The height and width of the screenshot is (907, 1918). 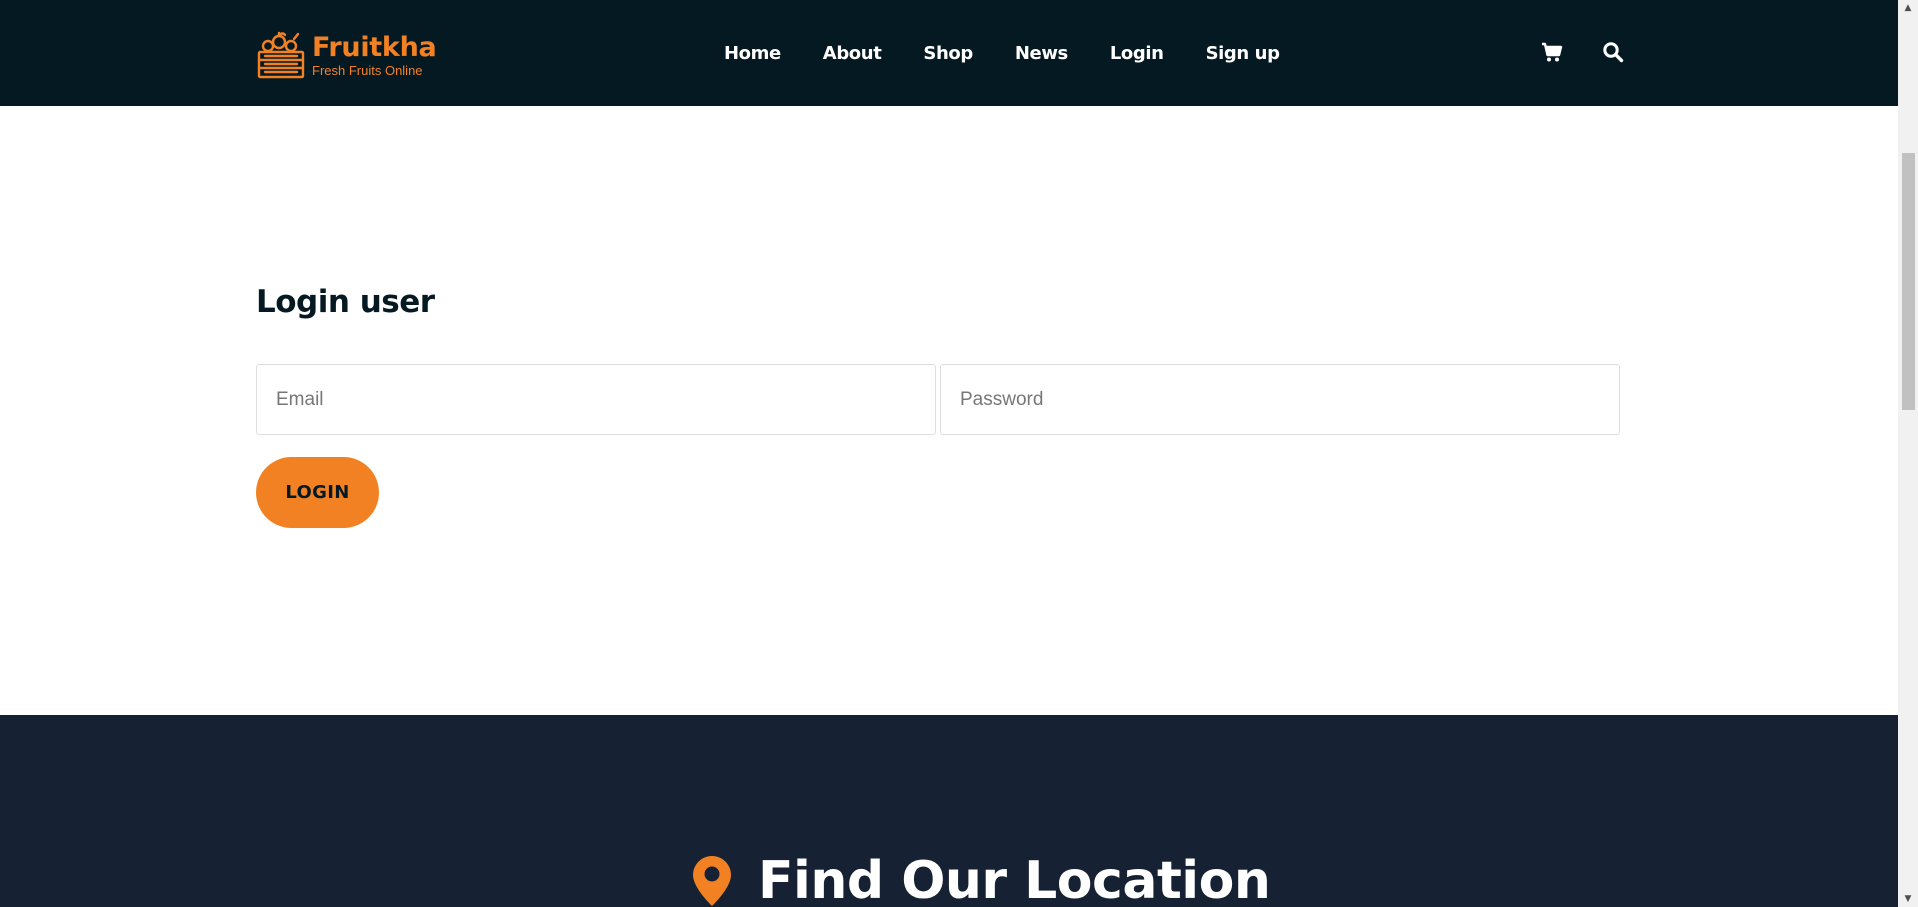 I want to click on shopping-cart-icon, so click(x=1552, y=52).